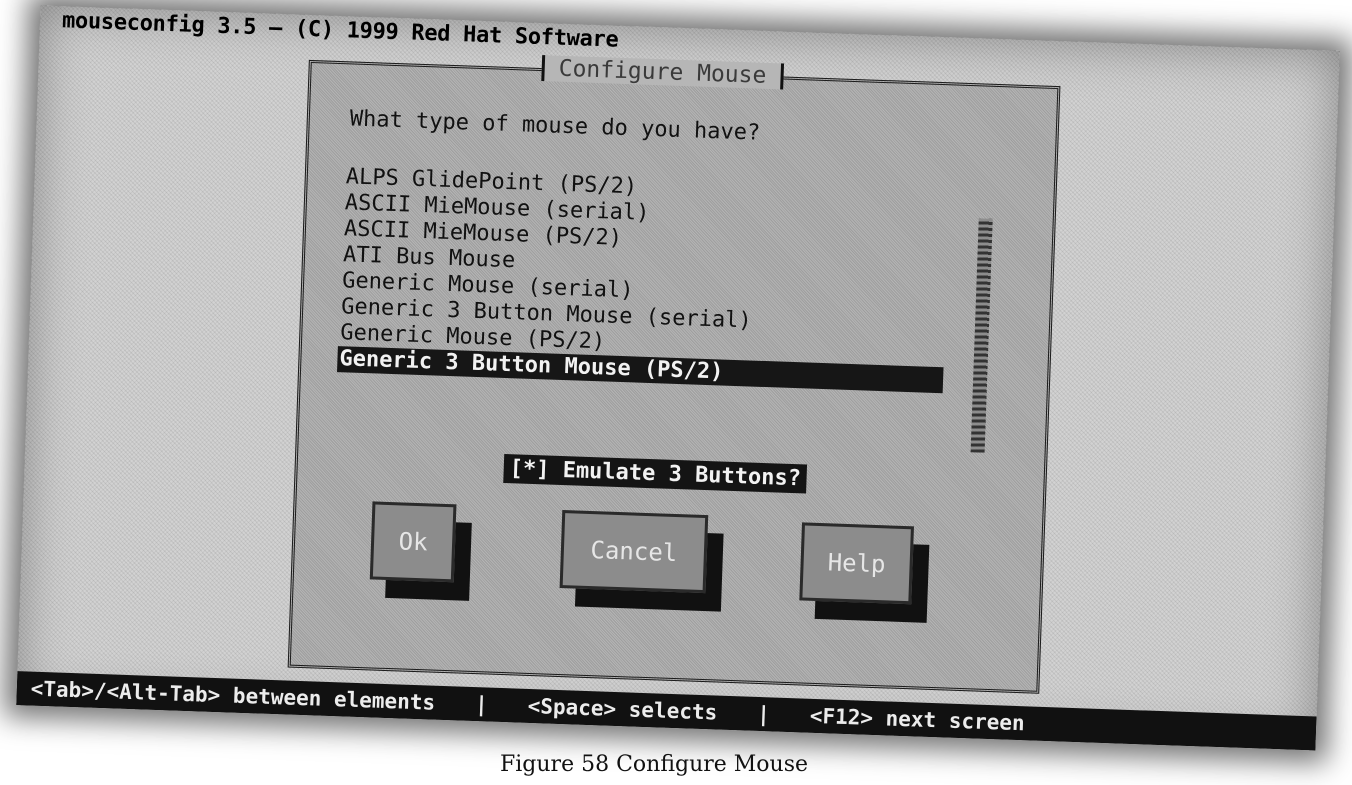 This screenshot has width=1352, height=785. I want to click on hint-space: <Space> selects, so click(622, 709).